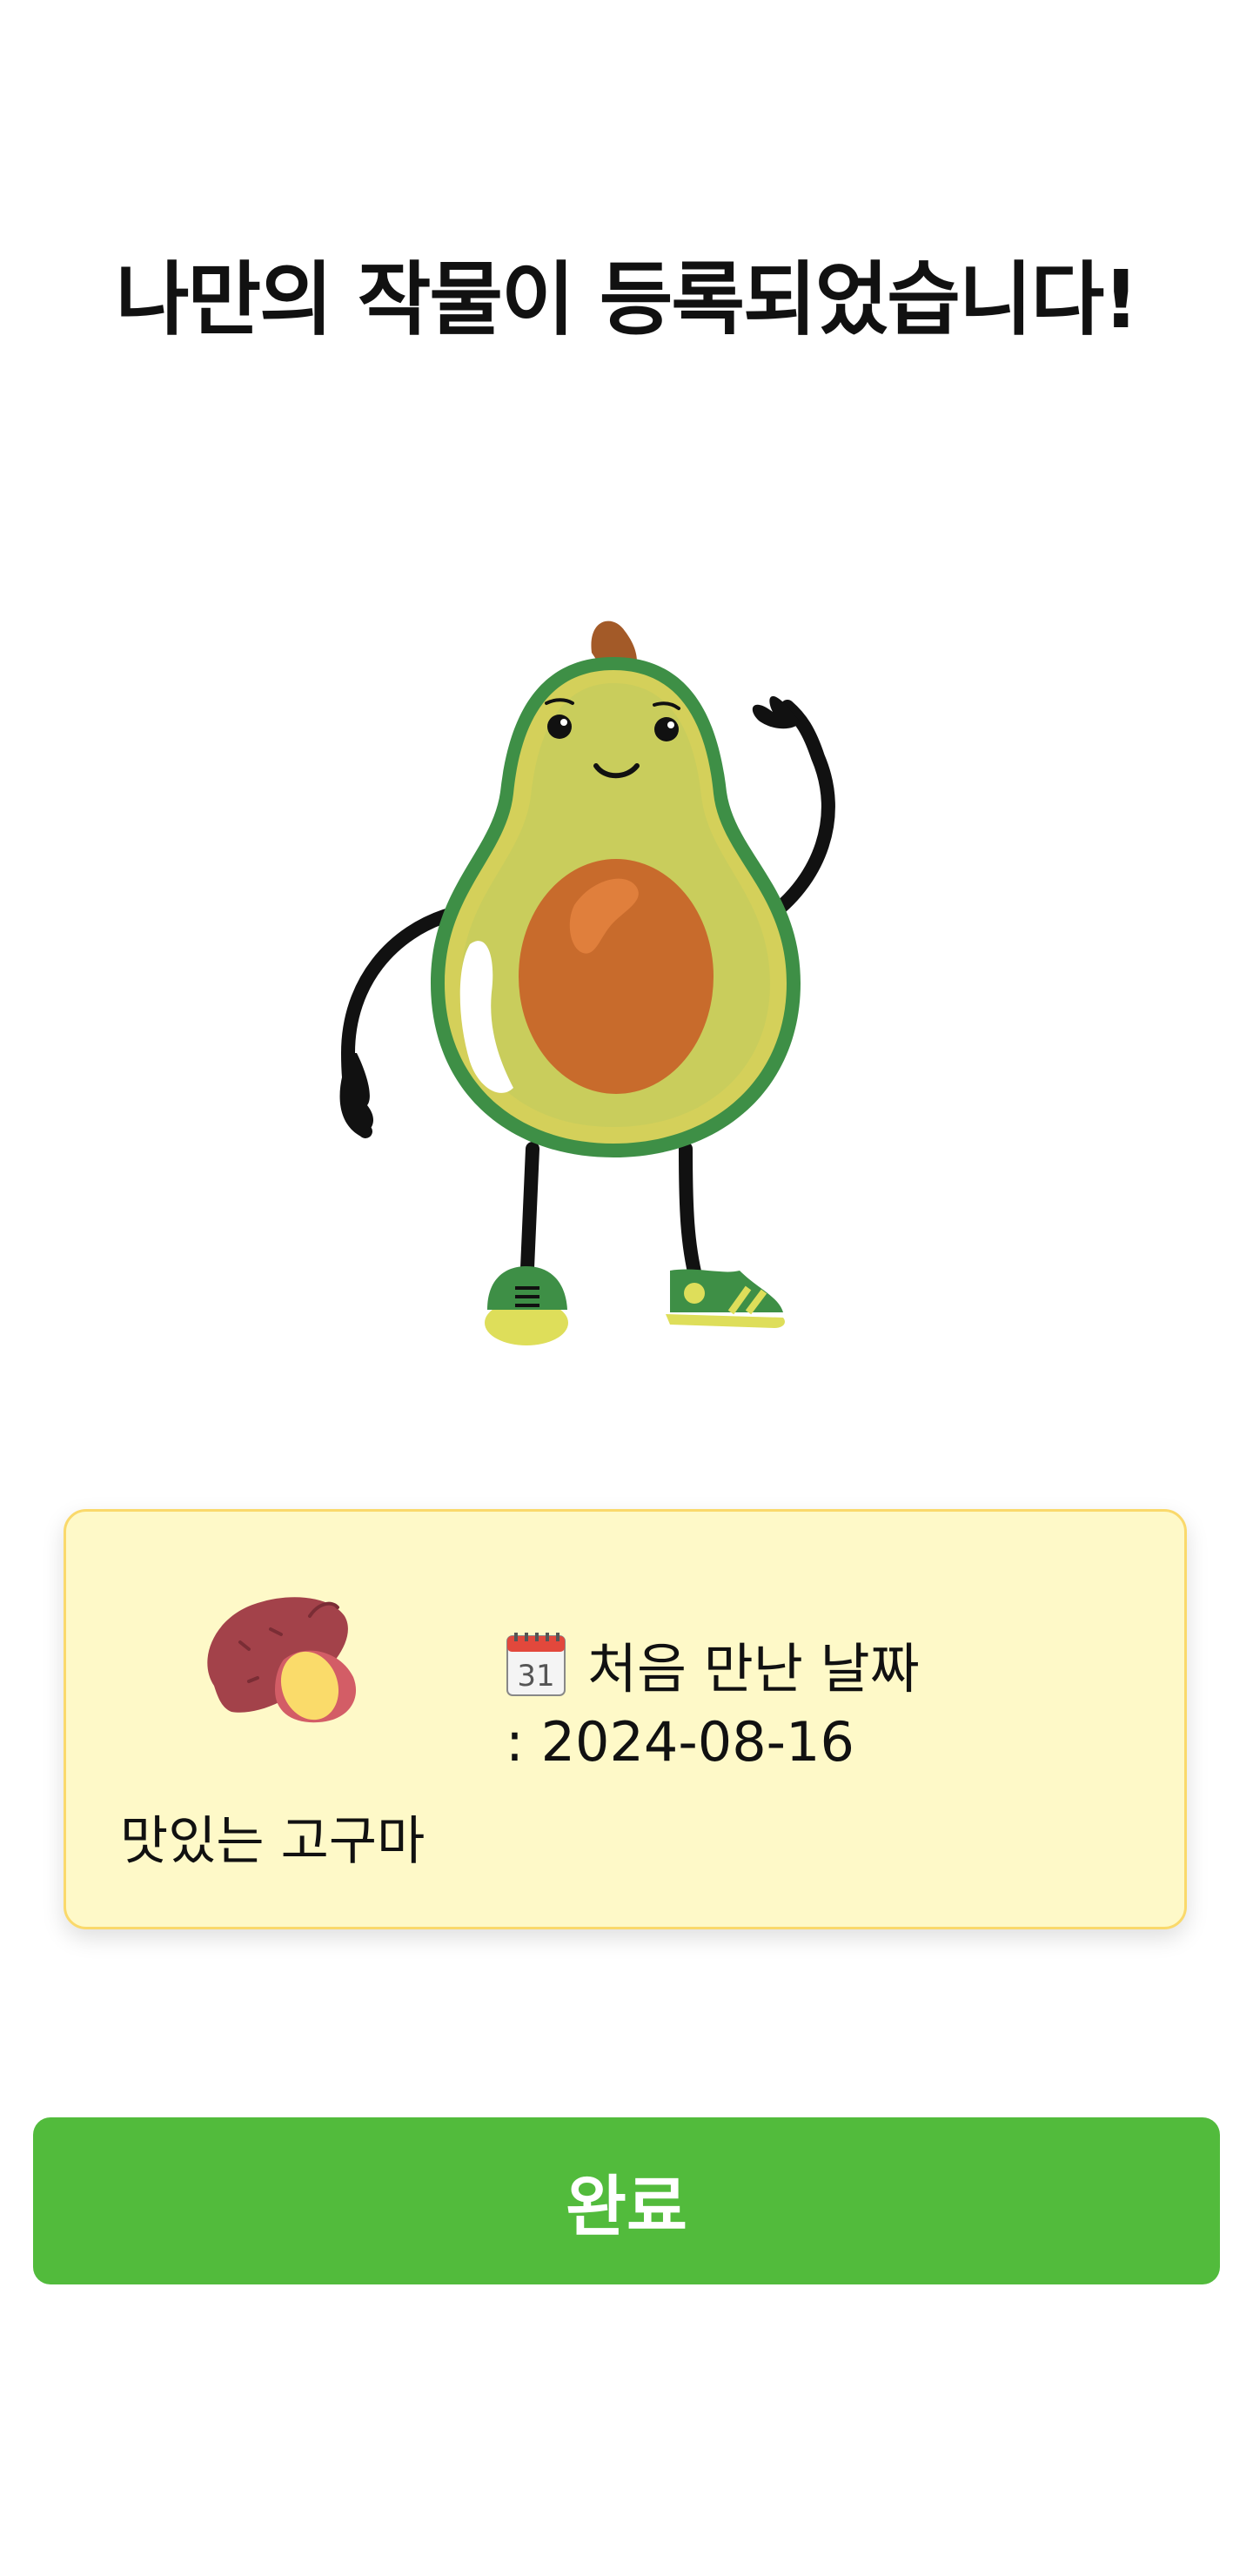 This screenshot has height=2576, width=1253. What do you see at coordinates (753, 1669) in the screenshot?
I see `first-met-date-label: 처음 만난 날짜` at bounding box center [753, 1669].